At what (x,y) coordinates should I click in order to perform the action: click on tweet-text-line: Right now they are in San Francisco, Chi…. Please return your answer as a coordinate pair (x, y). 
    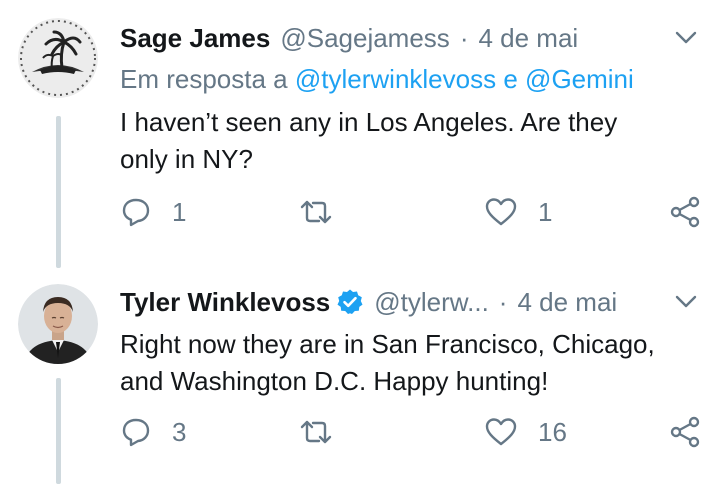
    Looking at the image, I should click on (387, 344).